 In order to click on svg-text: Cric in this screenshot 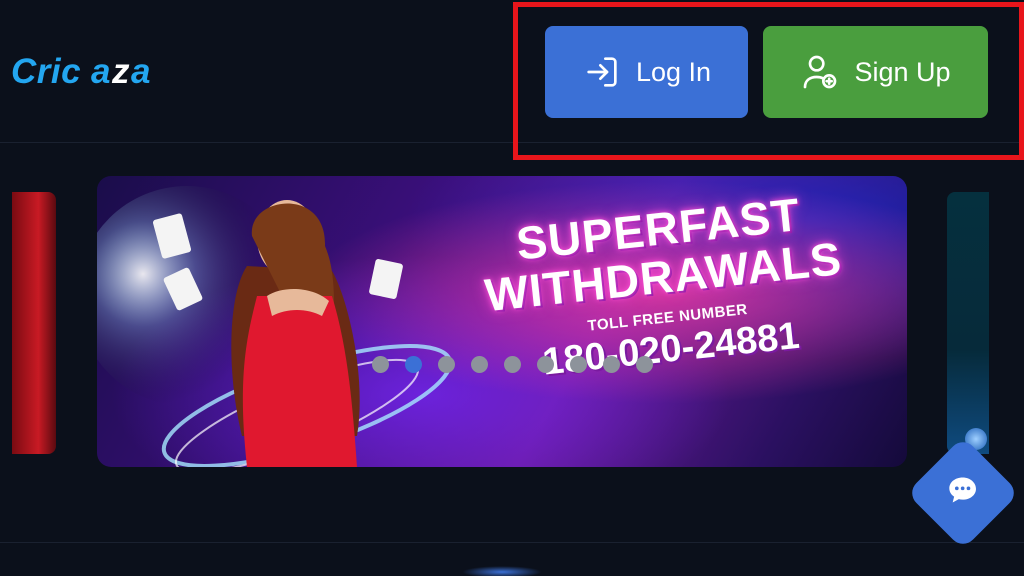, I will do `click(46, 71)`.